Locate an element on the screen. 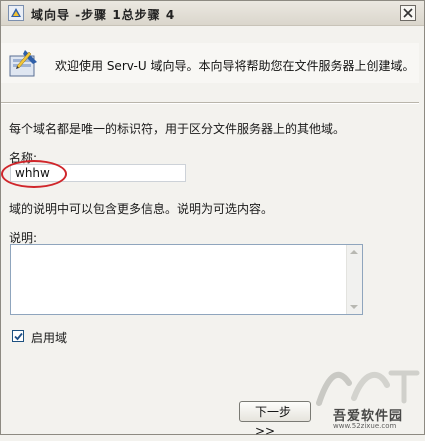 This screenshot has width=425, height=441. serv-u-app-icon is located at coordinates (16, 13).